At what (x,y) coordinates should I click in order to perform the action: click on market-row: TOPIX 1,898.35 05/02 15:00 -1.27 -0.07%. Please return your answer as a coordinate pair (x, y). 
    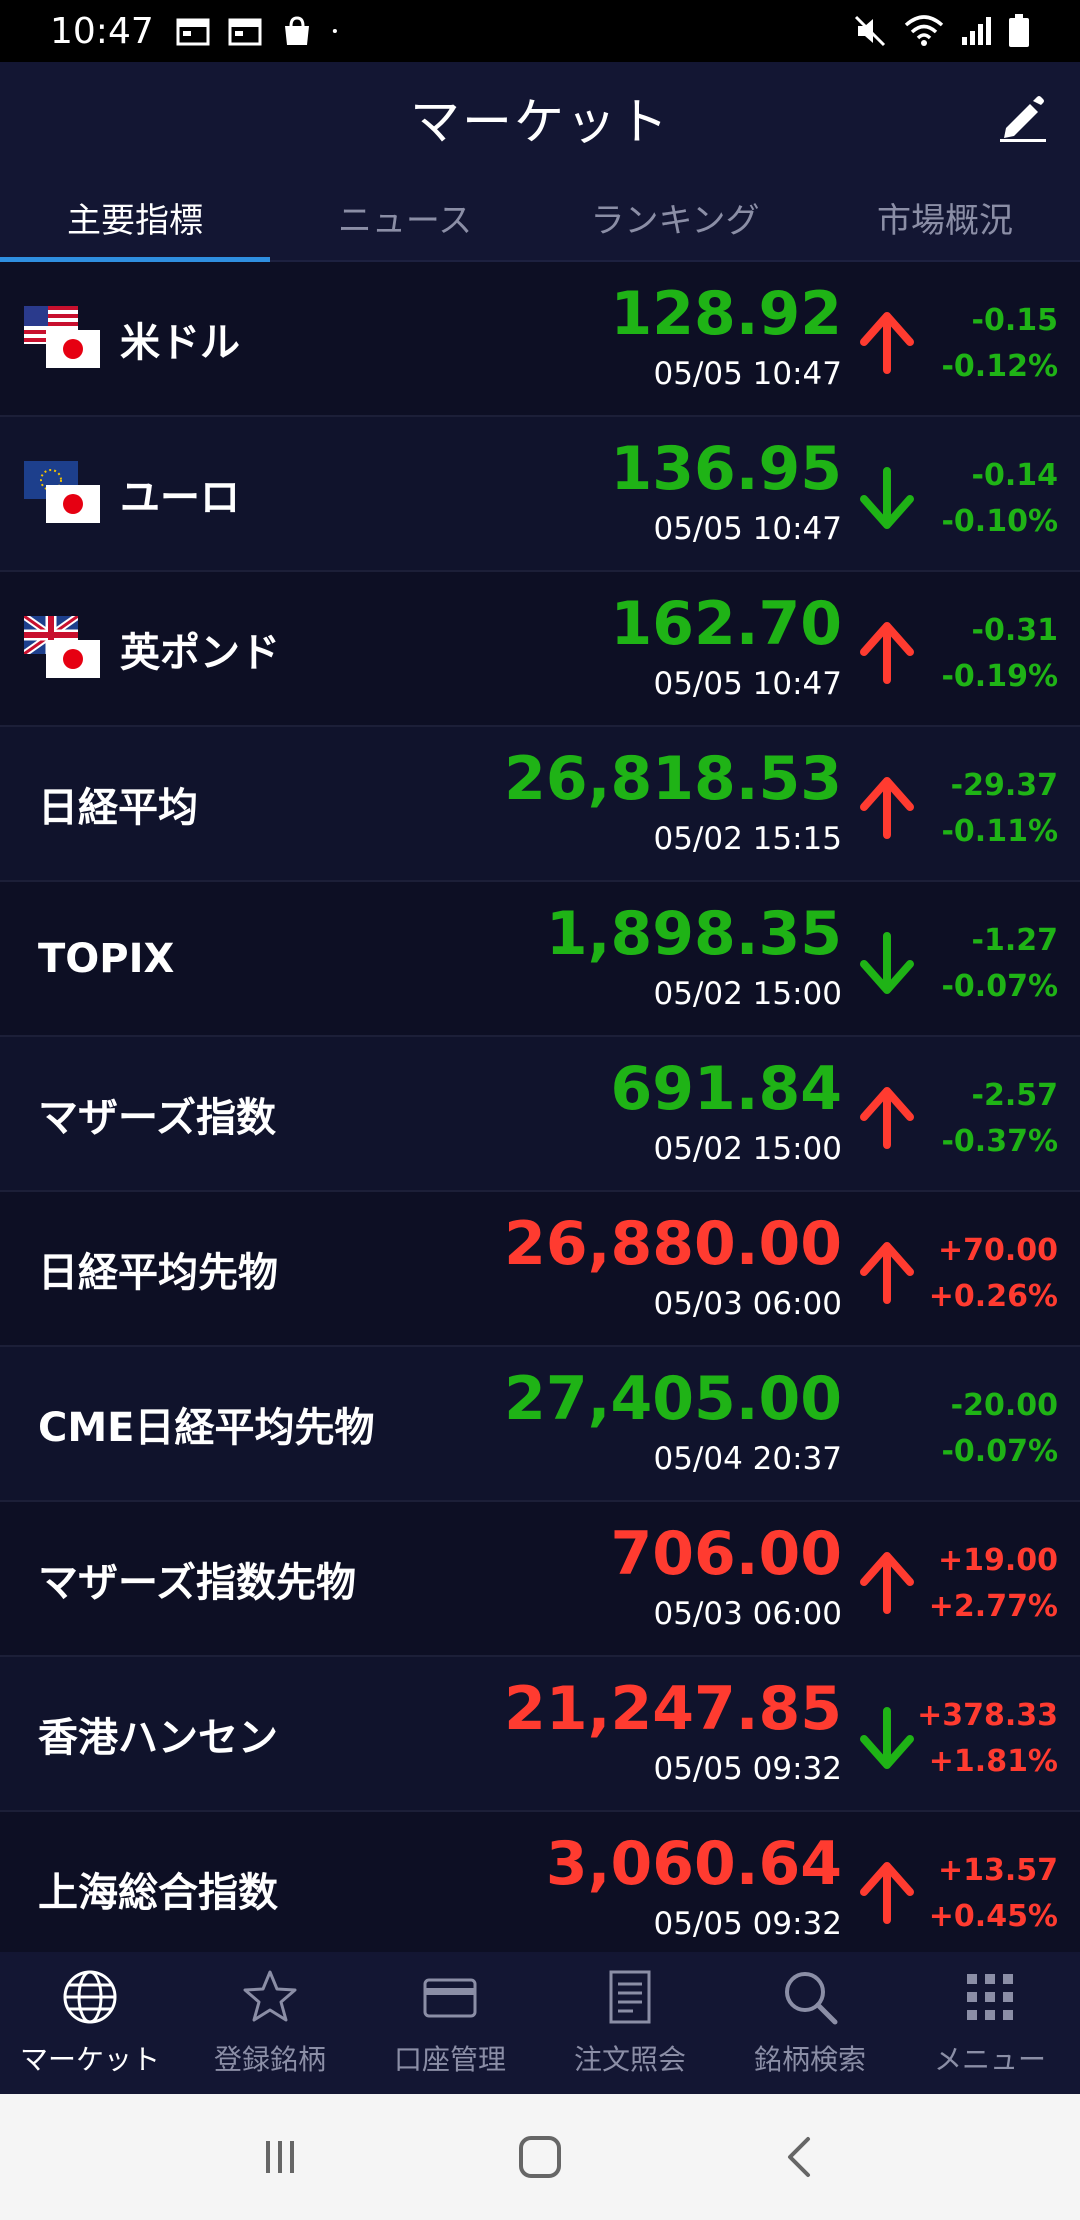
    Looking at the image, I should click on (540, 959).